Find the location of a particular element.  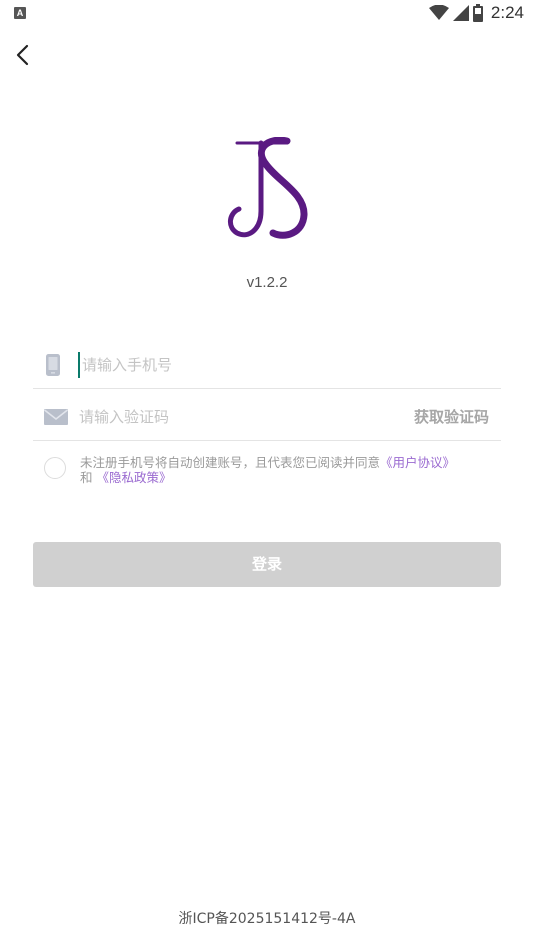

agreement-text: 未注册手机号将自动创建账号，且代表您已阅读并同意《用户协议》 和 《隐私政策》 is located at coordinates (285, 470).